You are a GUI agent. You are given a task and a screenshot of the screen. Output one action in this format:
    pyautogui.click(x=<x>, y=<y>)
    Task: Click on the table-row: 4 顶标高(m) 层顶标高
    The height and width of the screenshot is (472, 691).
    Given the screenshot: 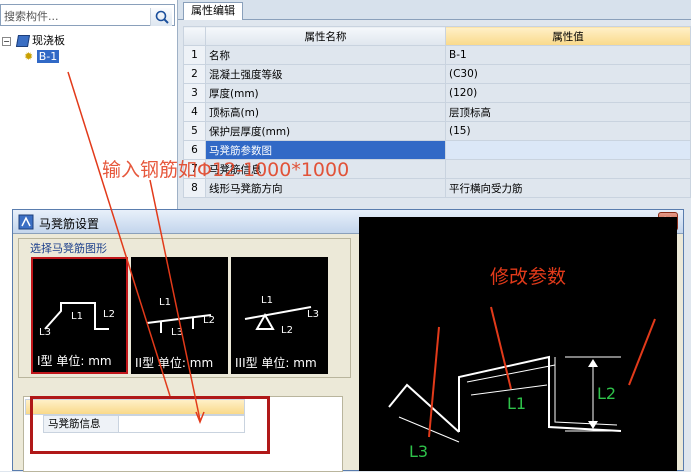 What is the action you would take?
    pyautogui.click(x=437, y=112)
    